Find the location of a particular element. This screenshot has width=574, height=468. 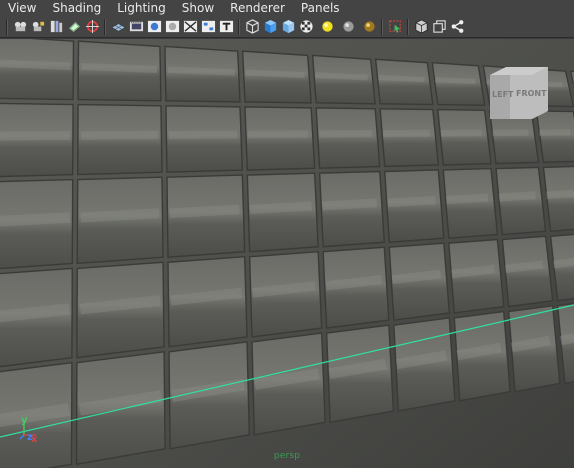

menu-shading: Shading is located at coordinates (76, 8).